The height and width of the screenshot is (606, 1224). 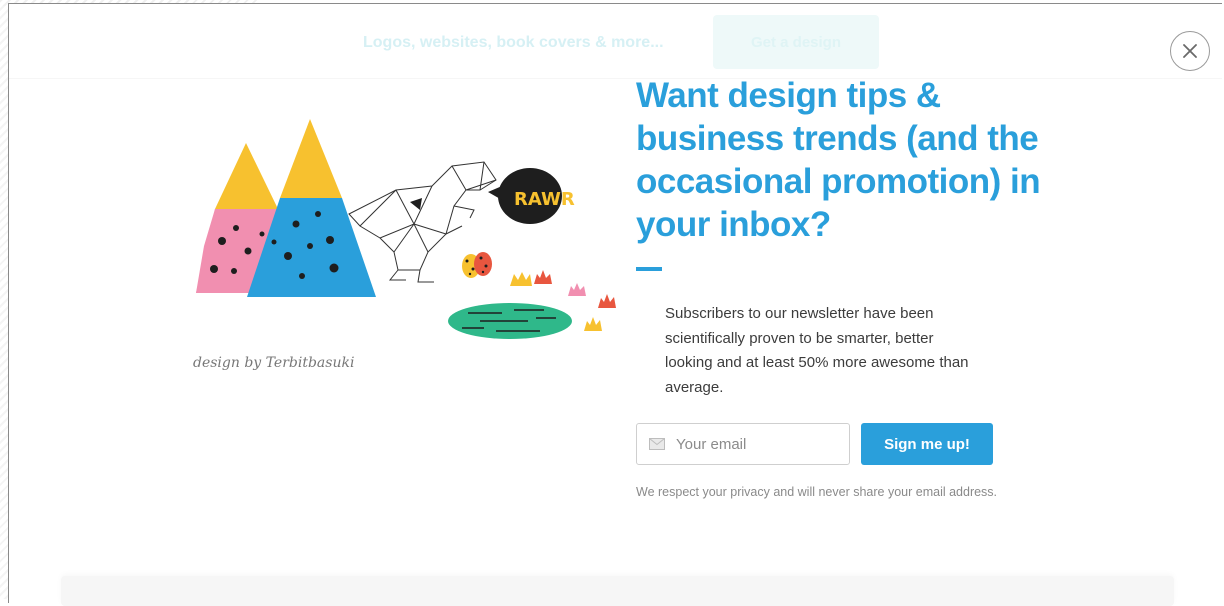 I want to click on email-field, so click(x=743, y=444).